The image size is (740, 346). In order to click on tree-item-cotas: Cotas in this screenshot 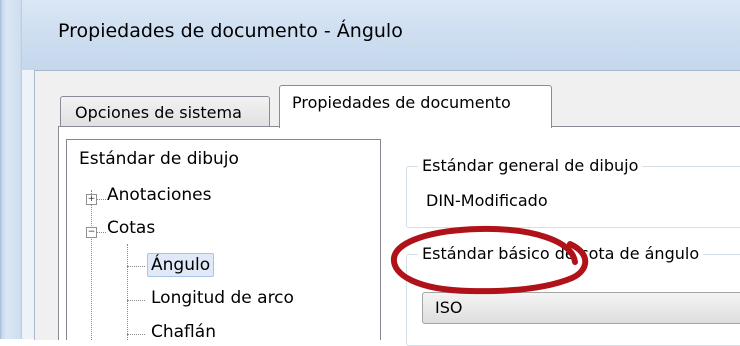, I will do `click(131, 228)`.